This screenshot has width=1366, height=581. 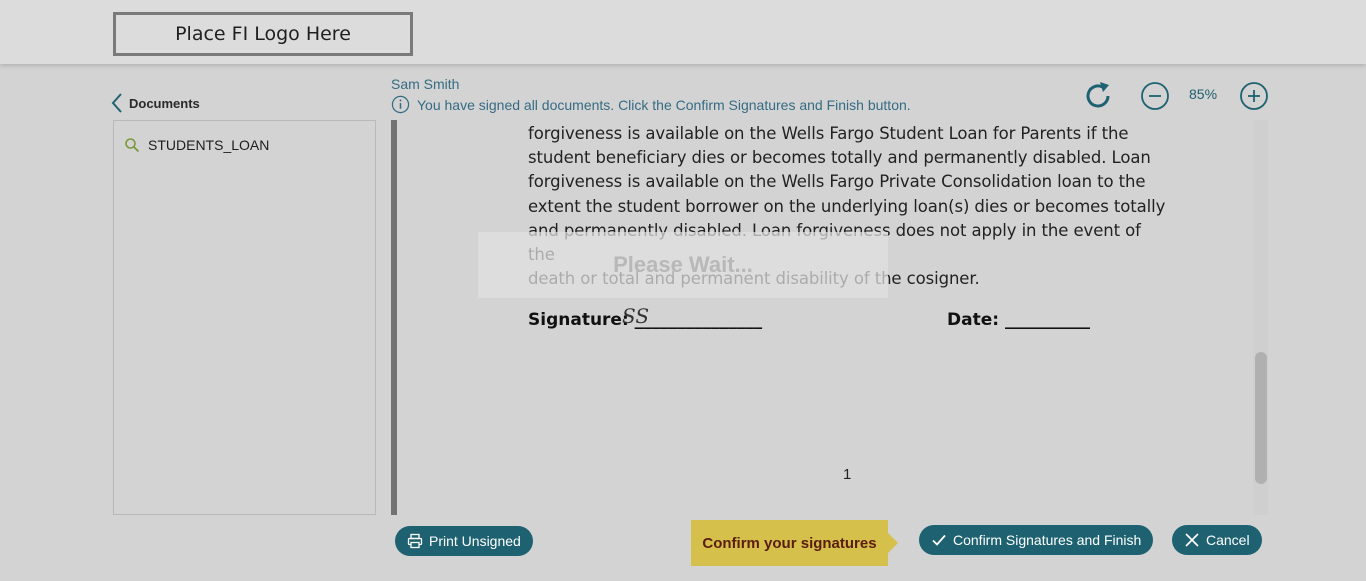 What do you see at coordinates (893, 543) in the screenshot?
I see `callout-arrow` at bounding box center [893, 543].